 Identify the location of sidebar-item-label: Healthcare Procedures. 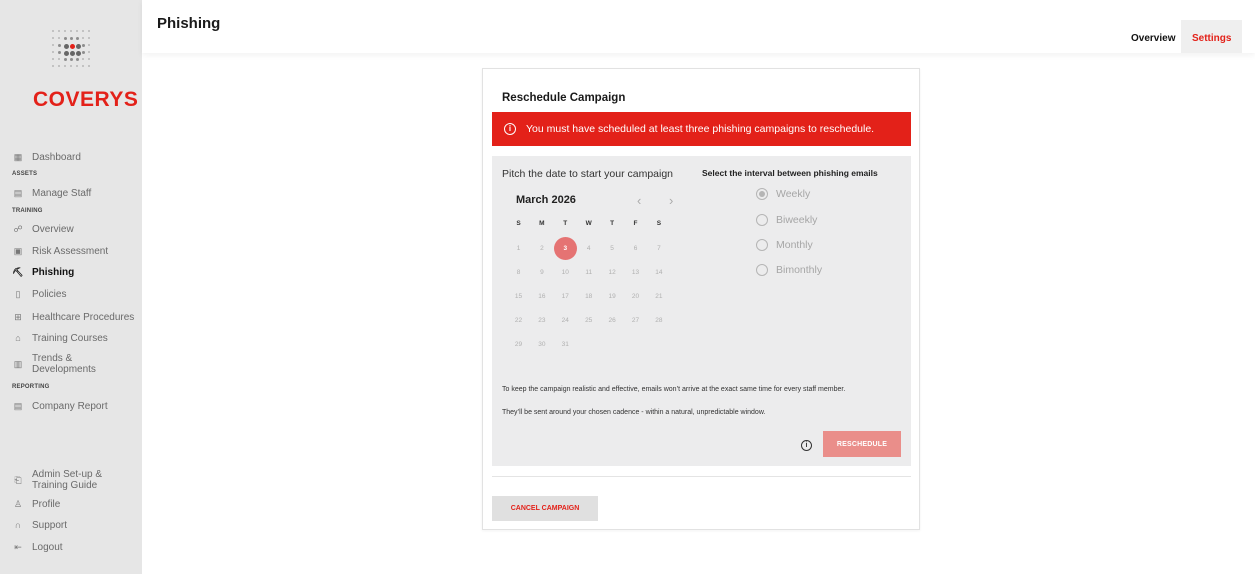
(83, 317).